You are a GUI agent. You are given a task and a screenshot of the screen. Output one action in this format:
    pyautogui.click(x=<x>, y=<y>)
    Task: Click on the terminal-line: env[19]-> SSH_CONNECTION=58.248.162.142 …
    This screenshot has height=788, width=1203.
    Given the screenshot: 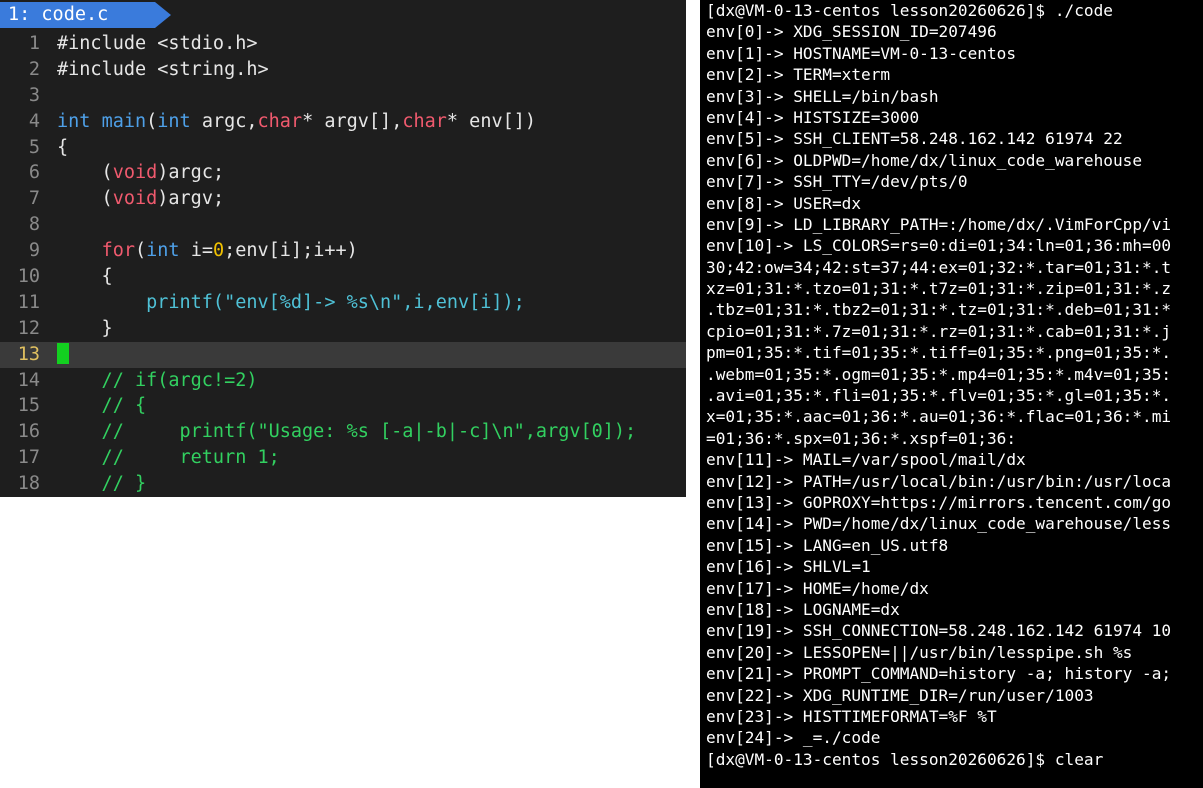 What is the action you would take?
    pyautogui.click(x=939, y=631)
    